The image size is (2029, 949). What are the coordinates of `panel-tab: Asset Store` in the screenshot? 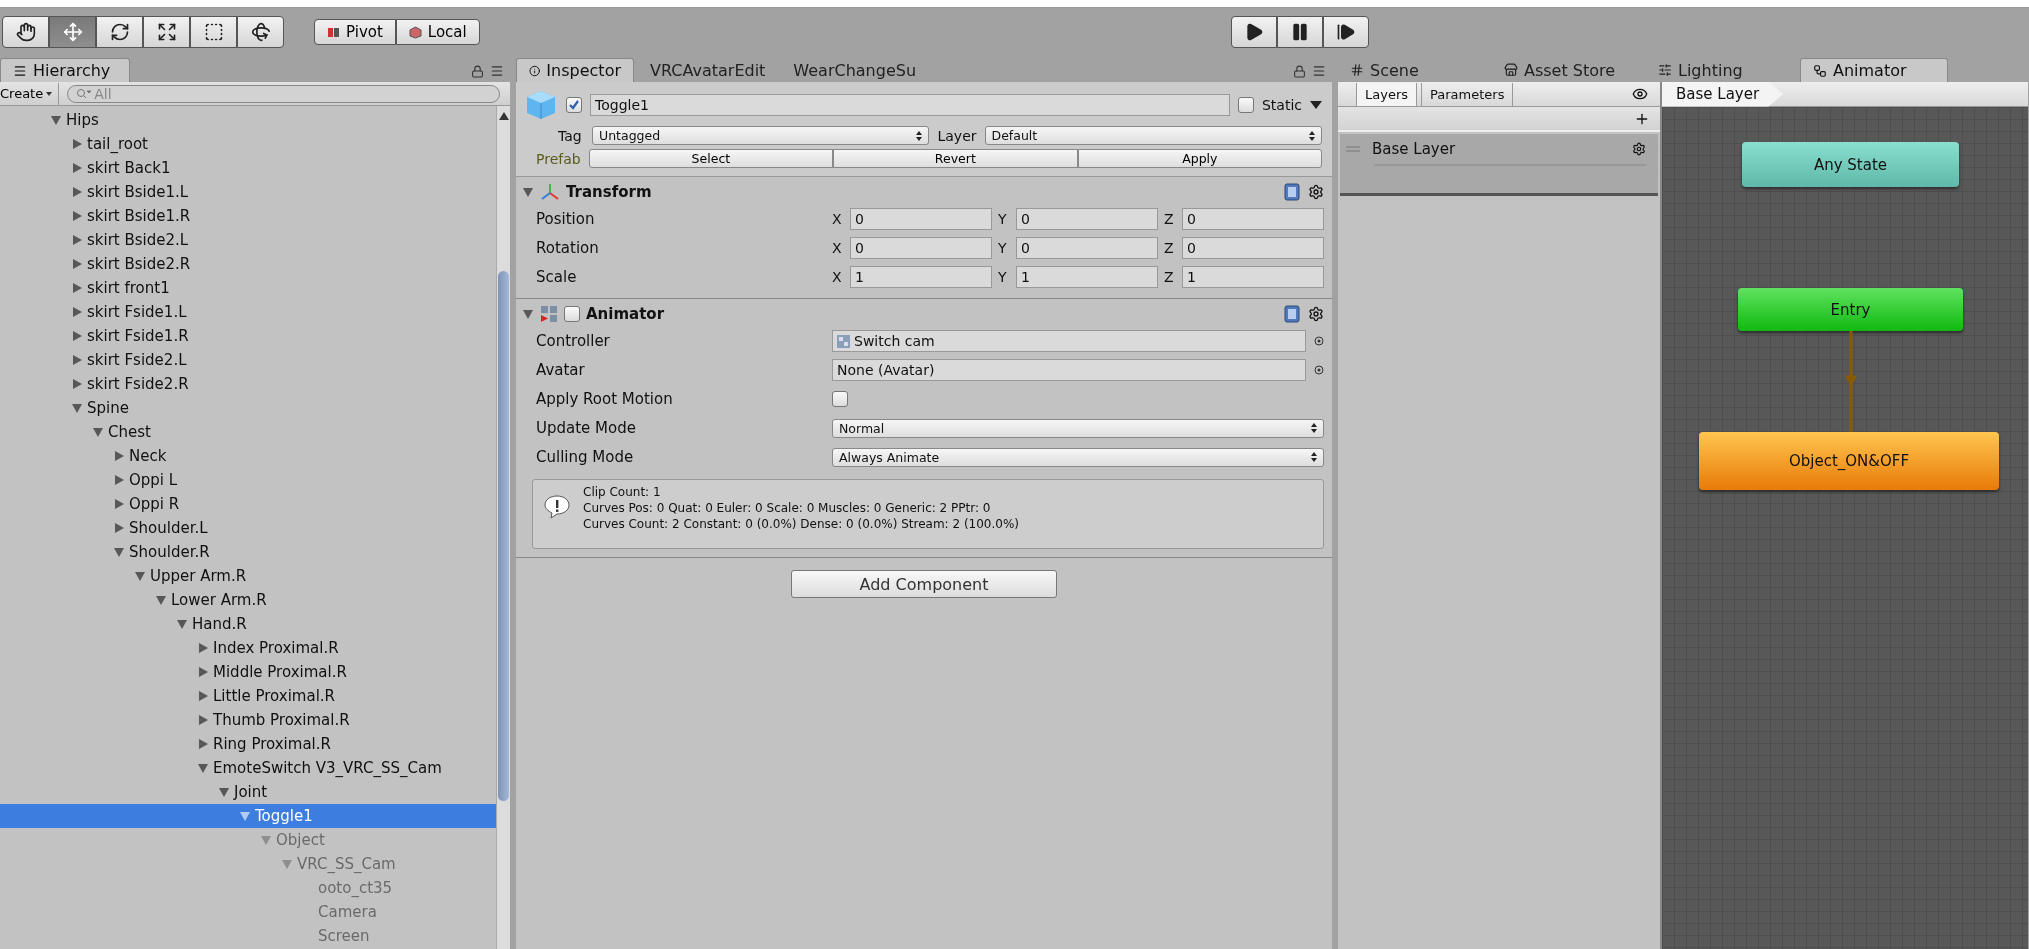 It's located at (1567, 70).